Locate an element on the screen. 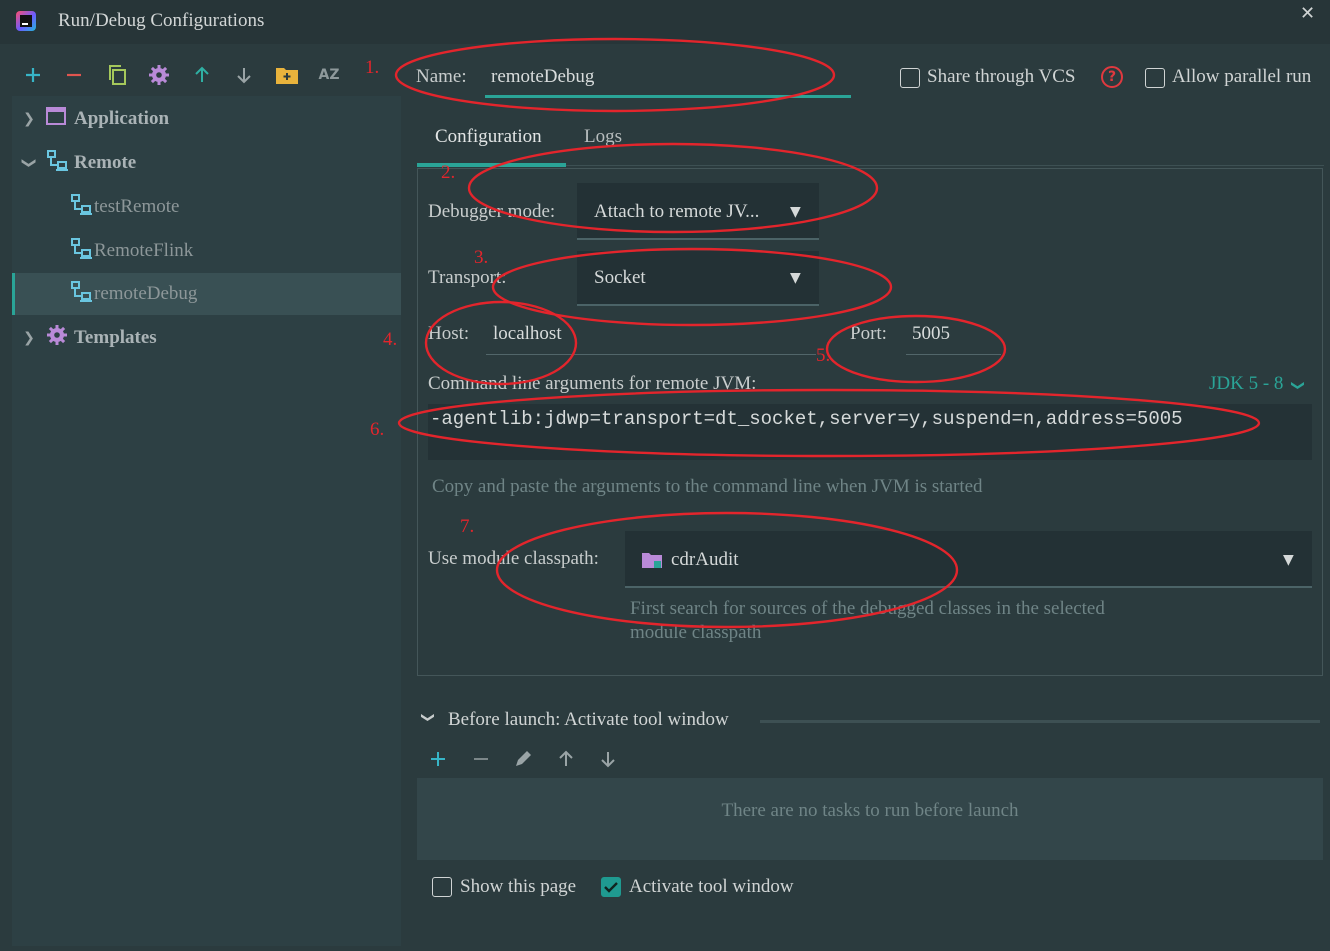  module-classpath-label: Use module classpath: is located at coordinates (513, 558).